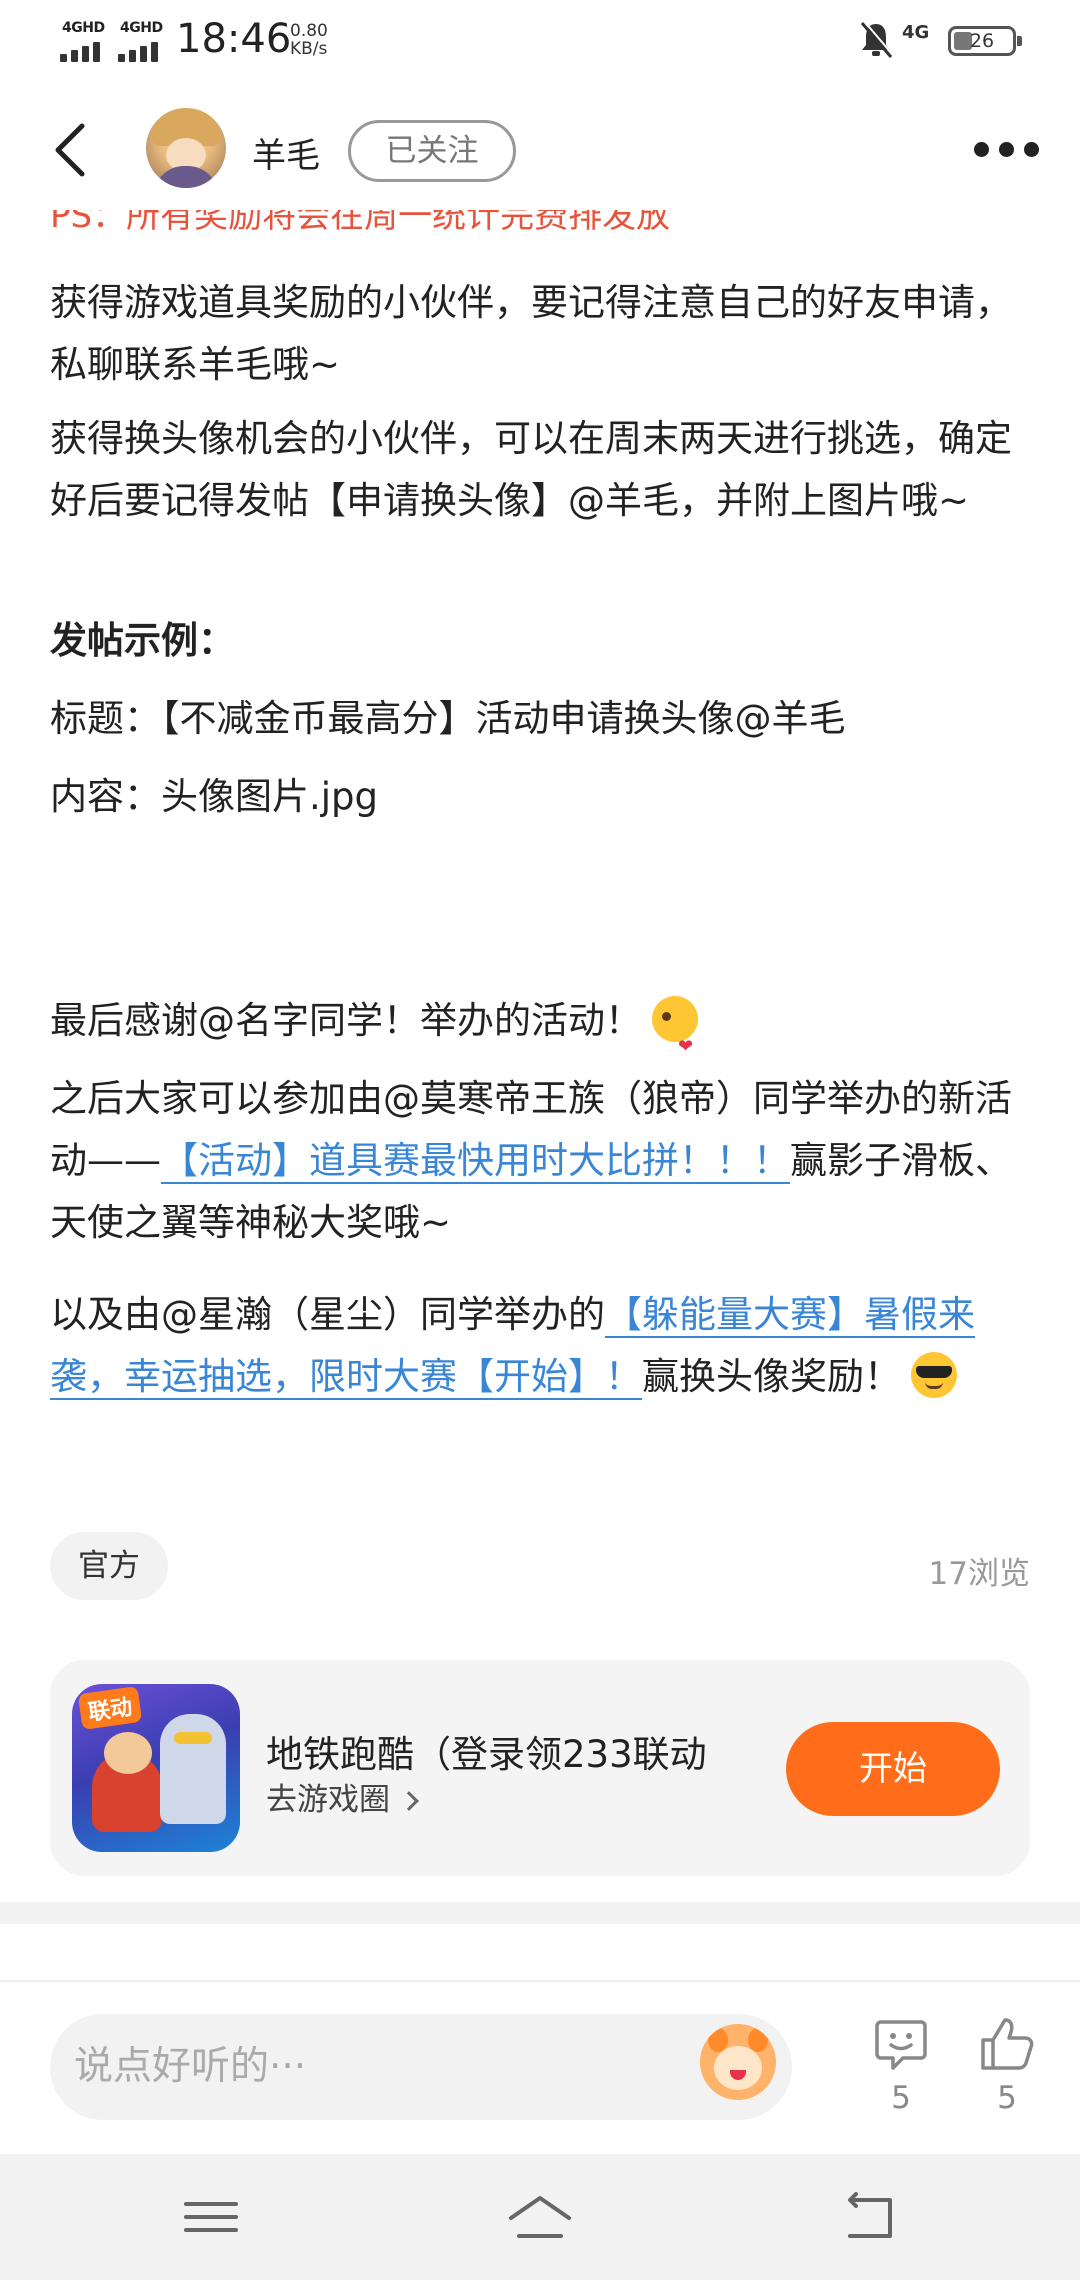 The image size is (1080, 2280). I want to click on follow-button: 已关注, so click(432, 151).